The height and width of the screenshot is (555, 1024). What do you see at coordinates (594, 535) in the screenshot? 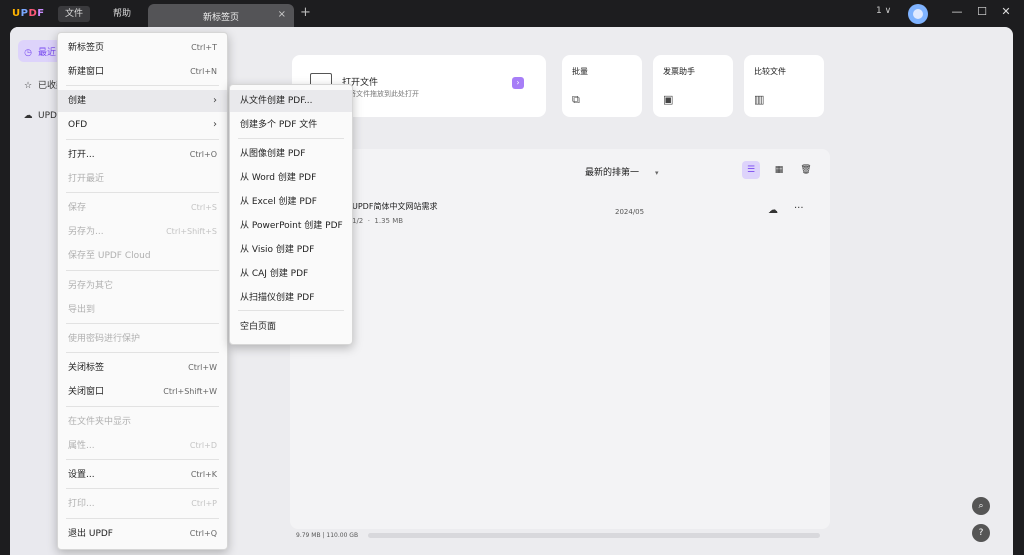
I see `storage-bar` at bounding box center [594, 535].